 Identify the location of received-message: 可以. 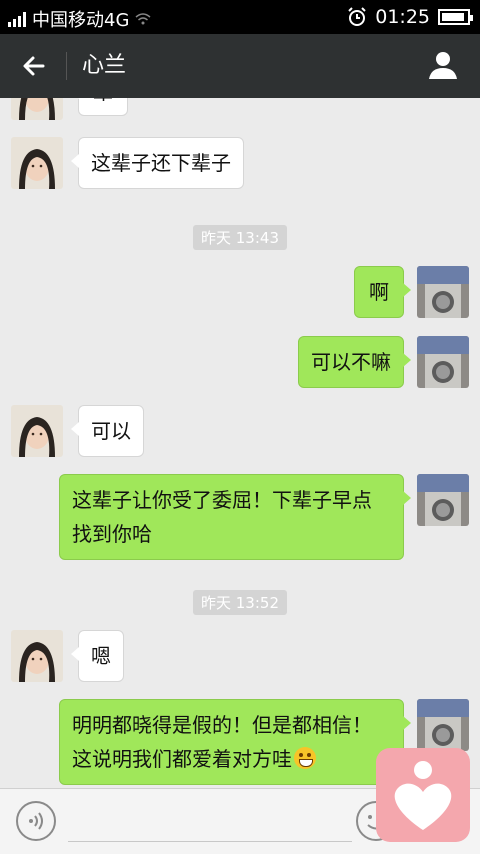
(107, 431).